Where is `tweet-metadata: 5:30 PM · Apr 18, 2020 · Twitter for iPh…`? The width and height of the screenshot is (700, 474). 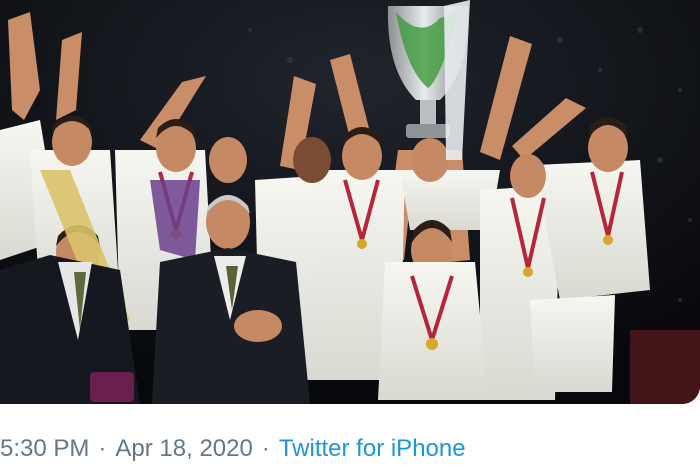
tweet-metadata: 5:30 PM · Apr 18, 2020 · Twitter for iPh… is located at coordinates (233, 449).